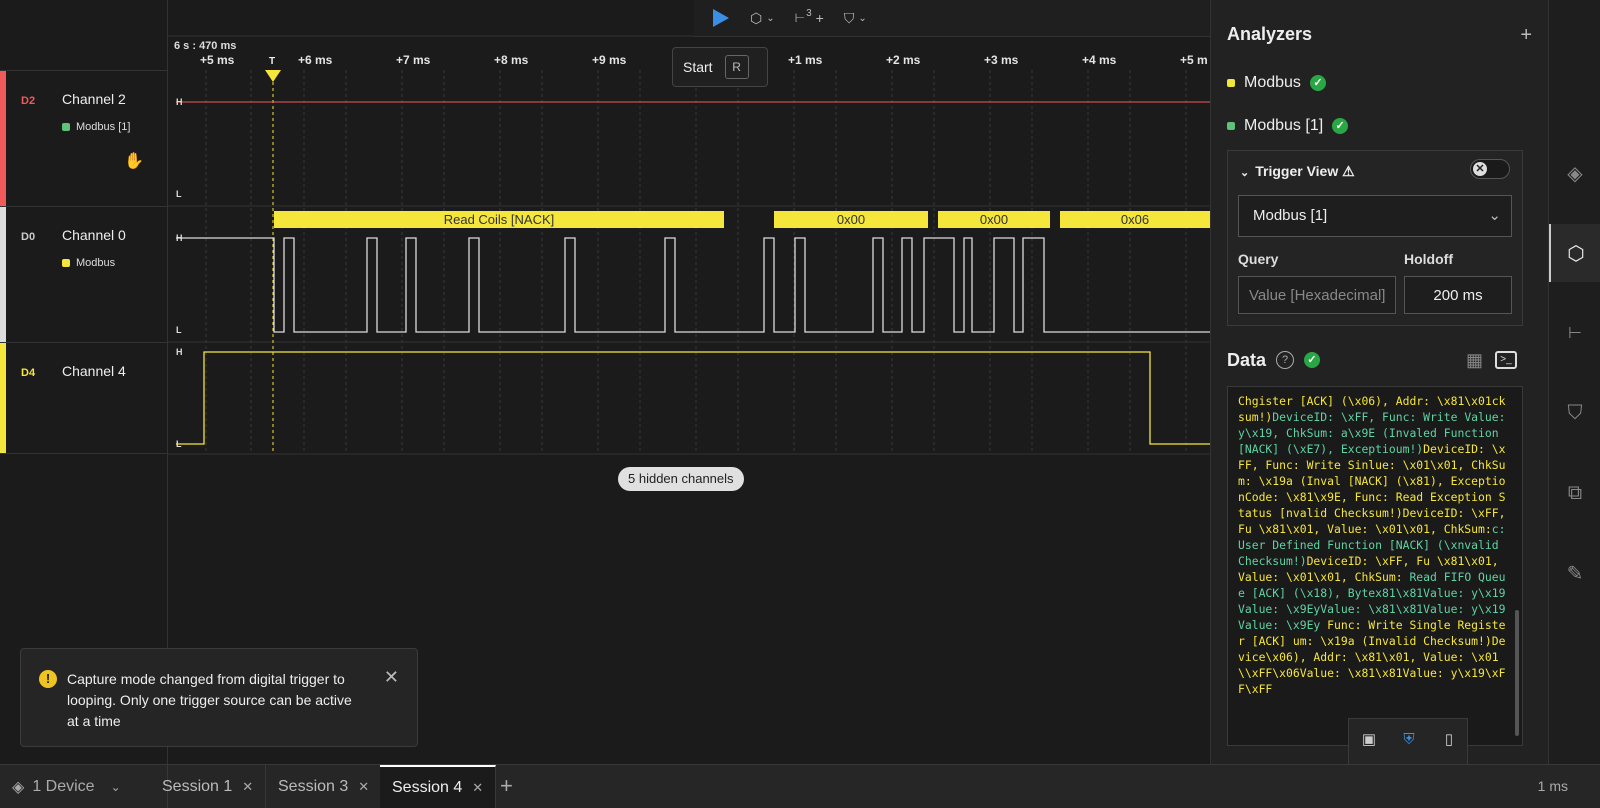  I want to click on tab-session-1: Session 1 ✕, so click(208, 786).